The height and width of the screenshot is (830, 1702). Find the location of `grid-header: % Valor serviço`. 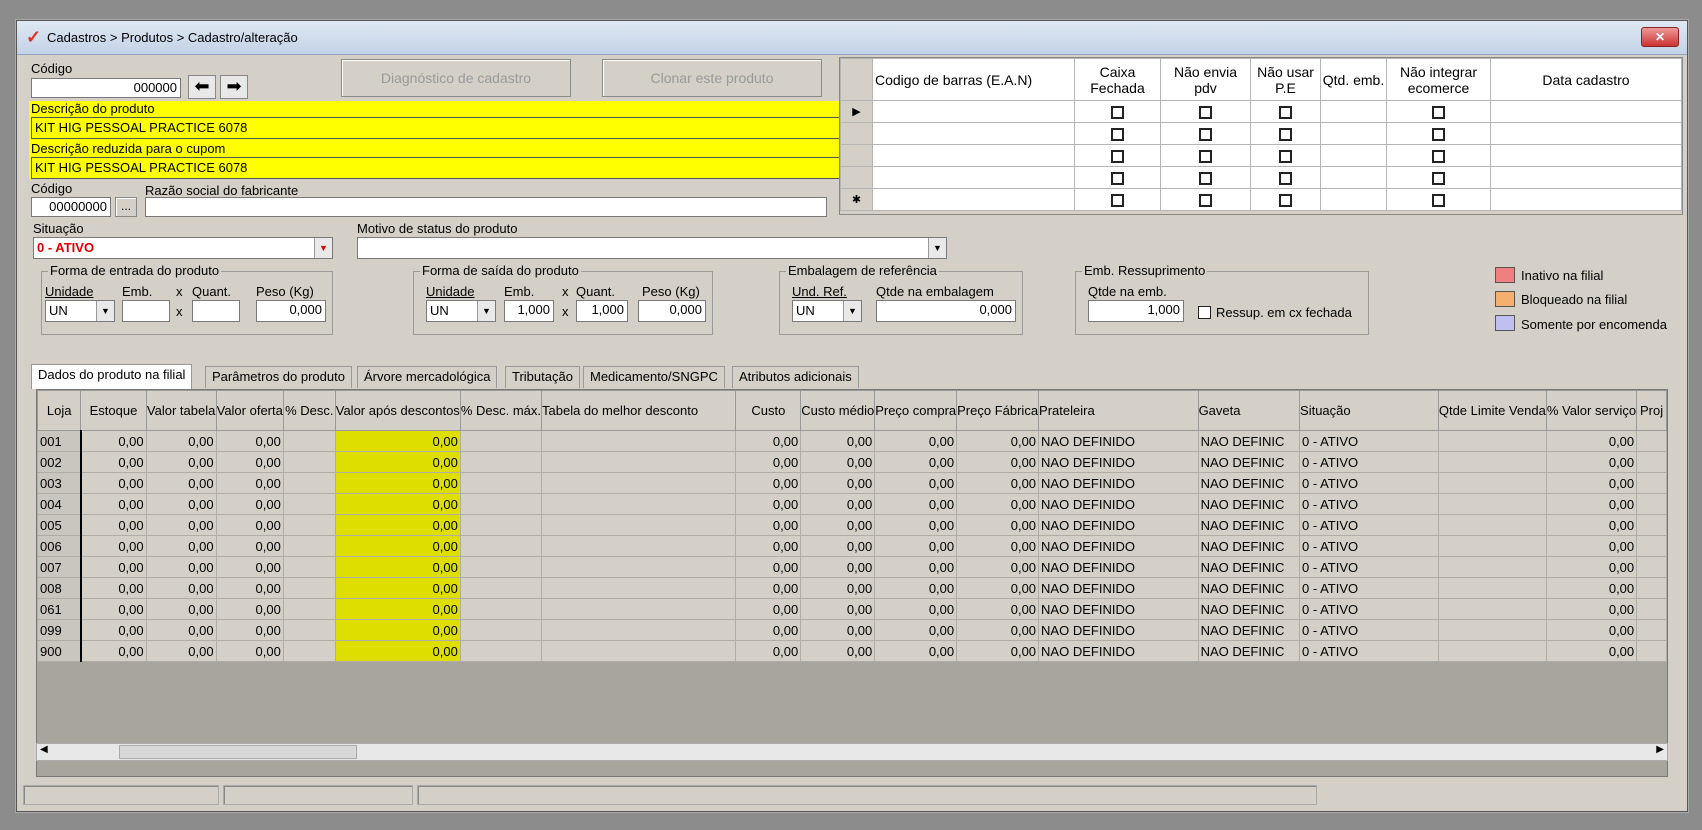

grid-header: % Valor serviço is located at coordinates (1591, 410).